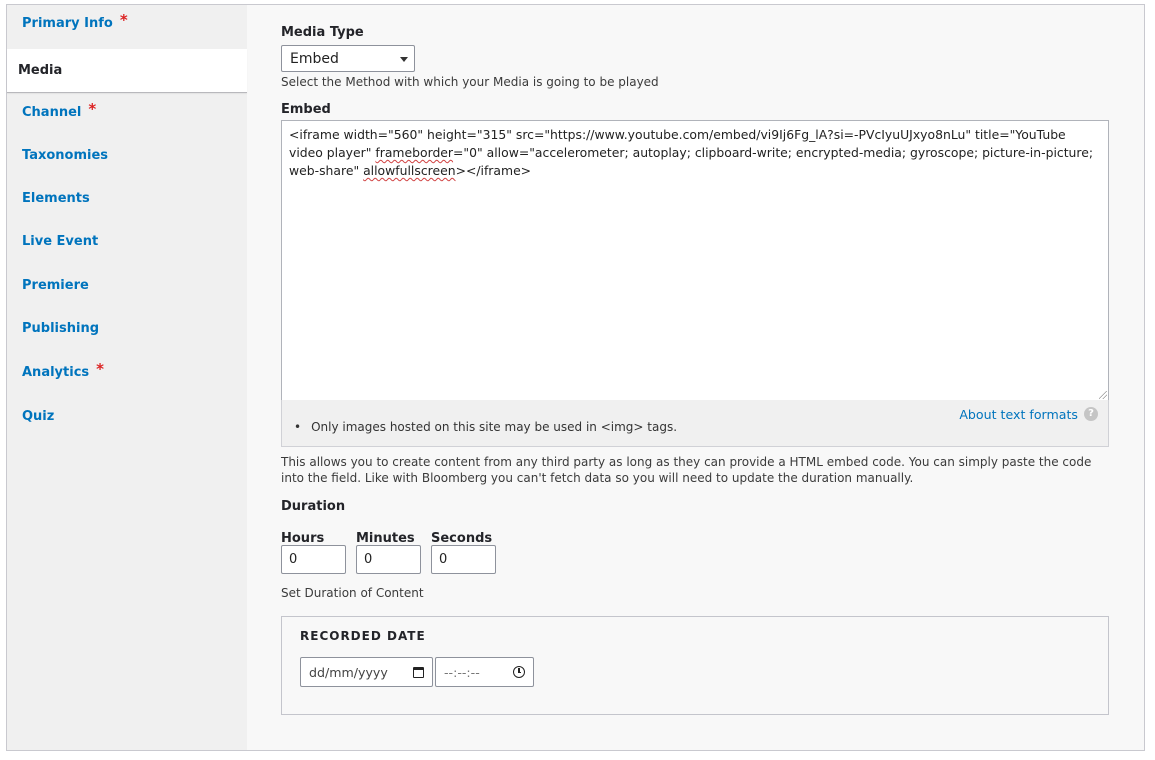 This screenshot has height=760, width=1155. What do you see at coordinates (404, 59) in the screenshot?
I see `chevron-down-icon` at bounding box center [404, 59].